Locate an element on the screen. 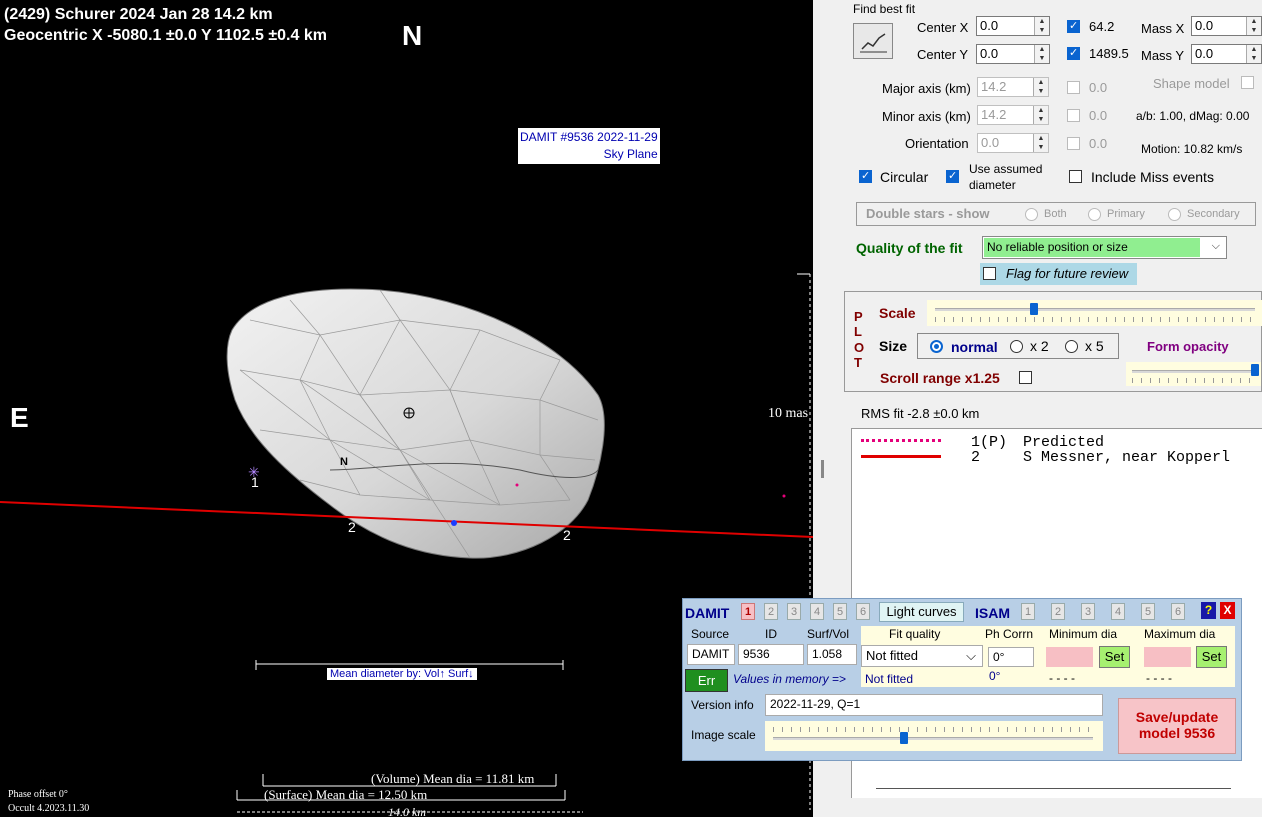 The image size is (1262, 817). find-best-fit-button is located at coordinates (873, 41).